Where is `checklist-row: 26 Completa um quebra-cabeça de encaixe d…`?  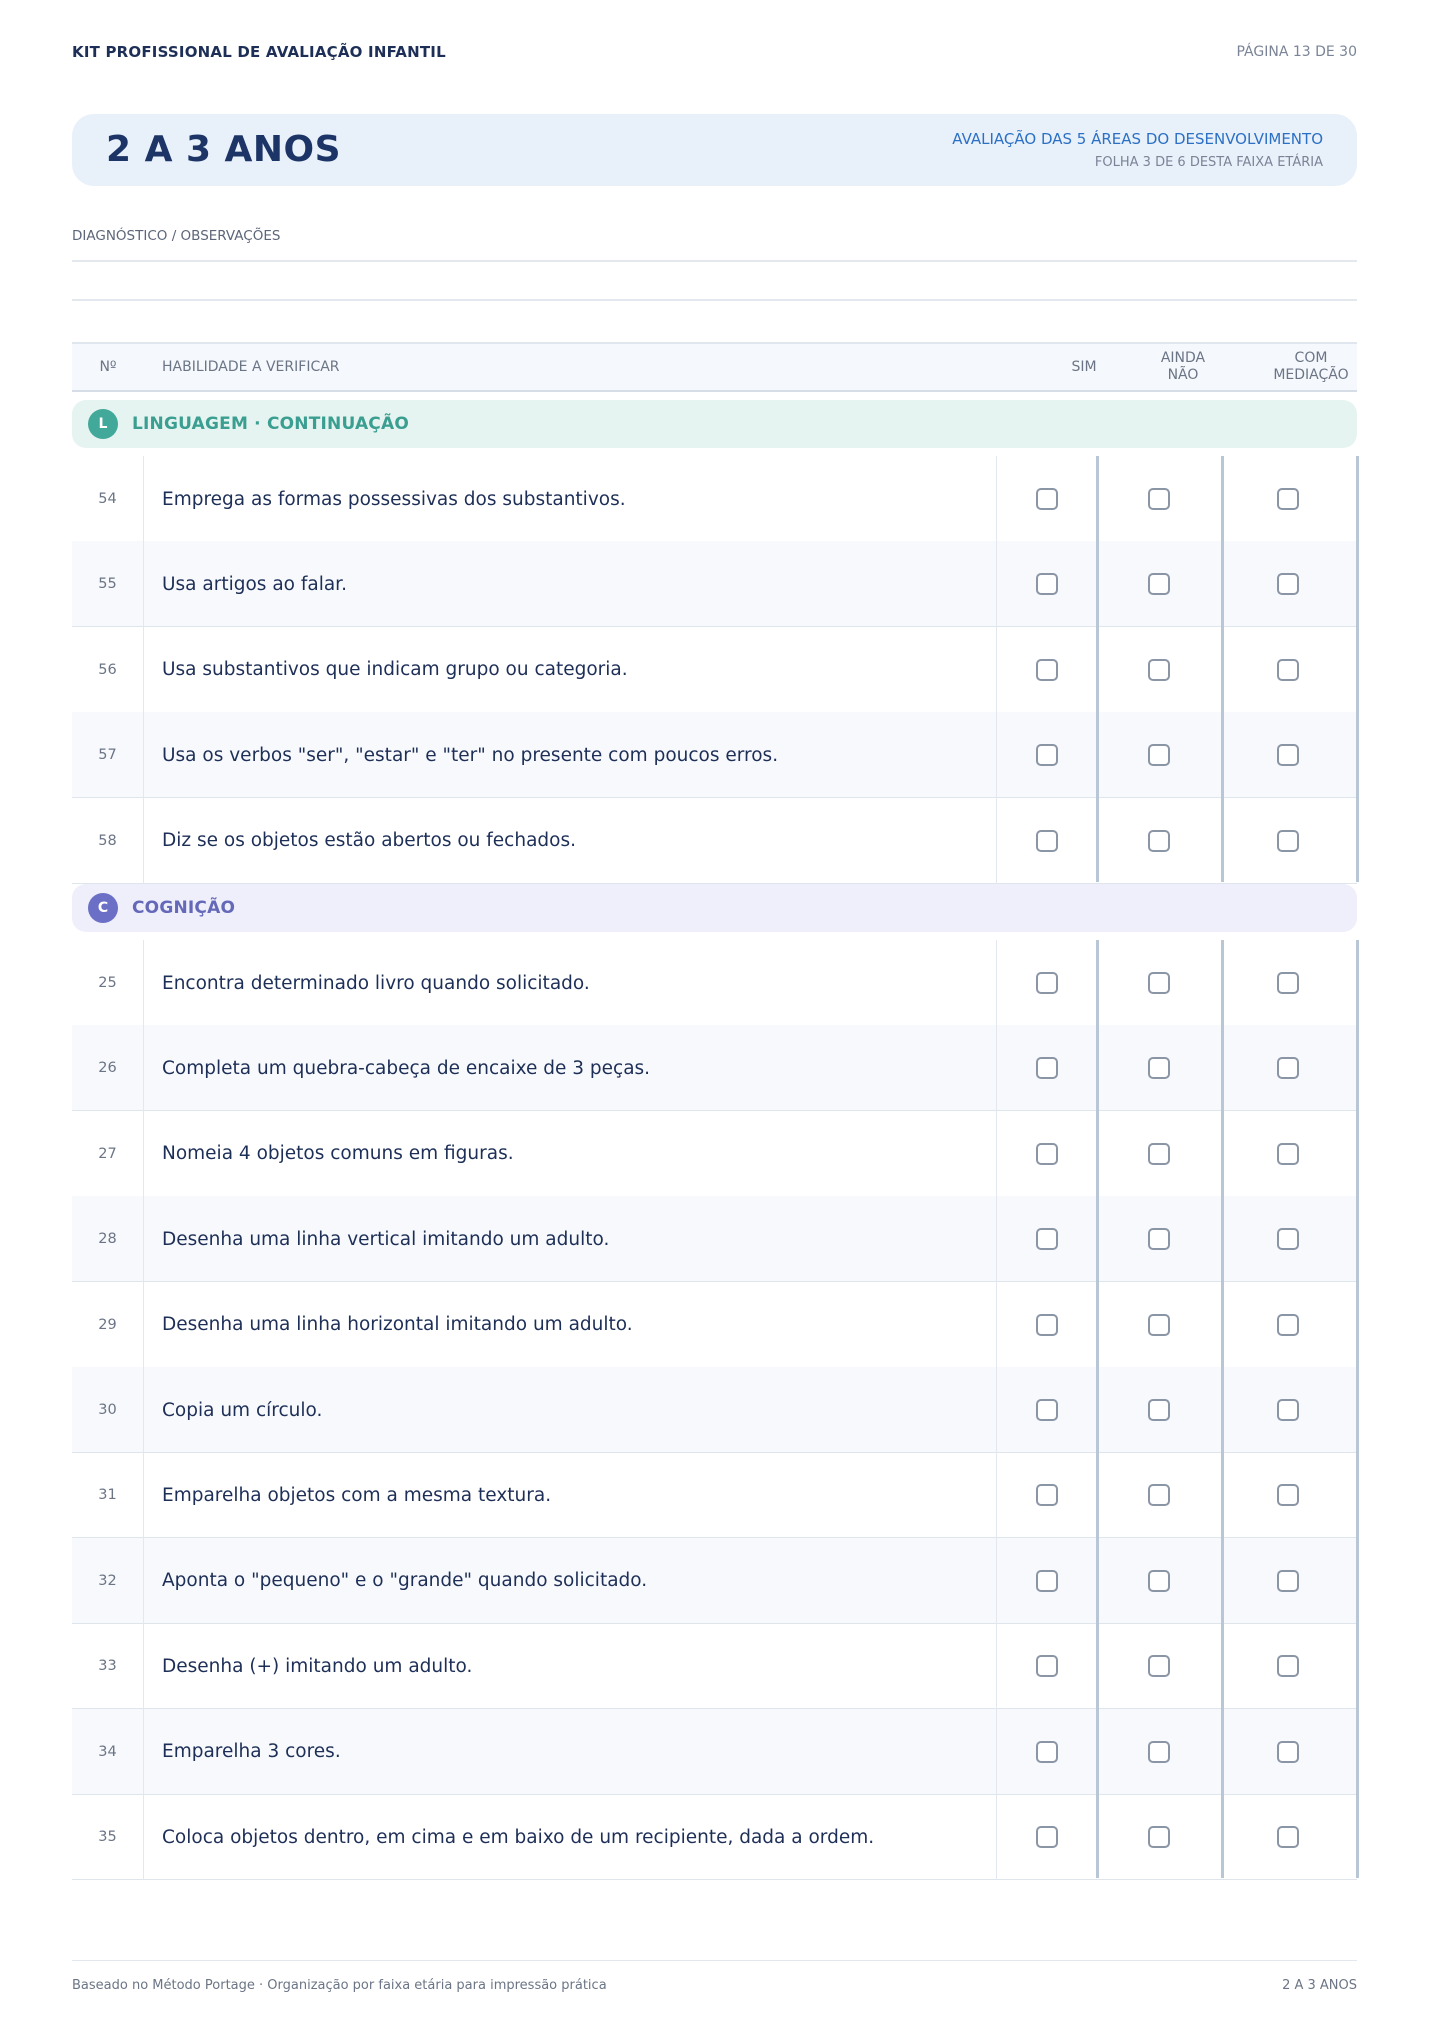
checklist-row: 26 Completa um quebra-cabeça de encaixe d… is located at coordinates (714, 1068).